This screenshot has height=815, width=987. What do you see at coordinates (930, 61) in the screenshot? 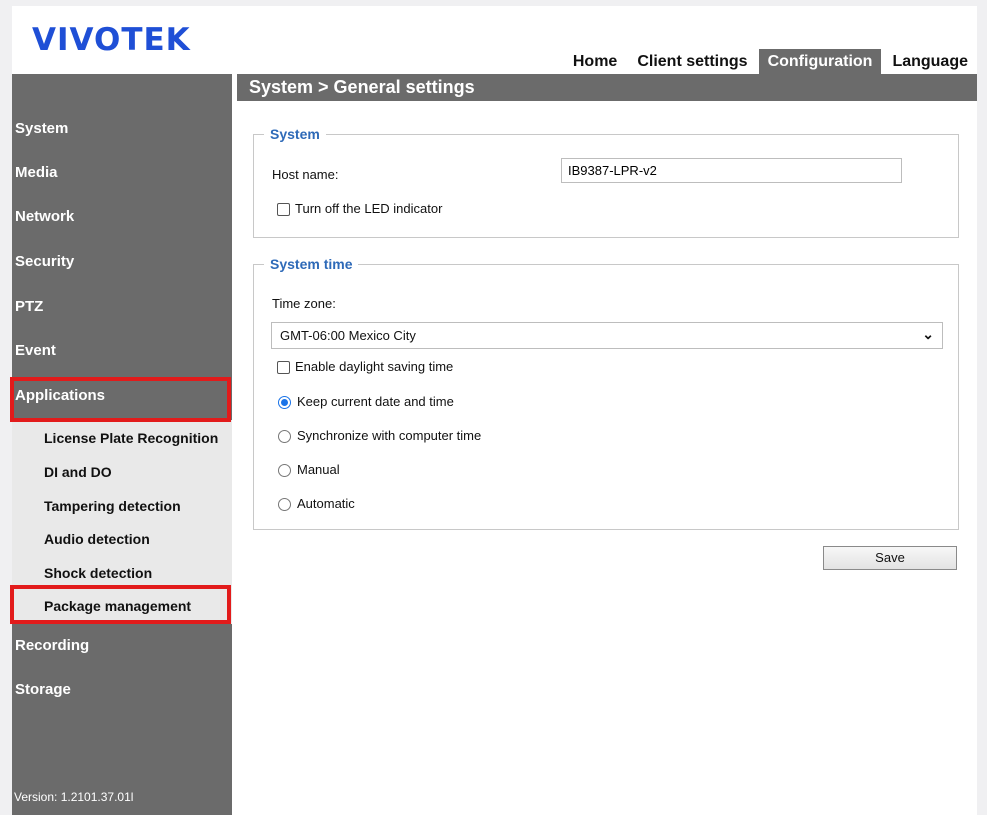
I see `tab-language: Language` at bounding box center [930, 61].